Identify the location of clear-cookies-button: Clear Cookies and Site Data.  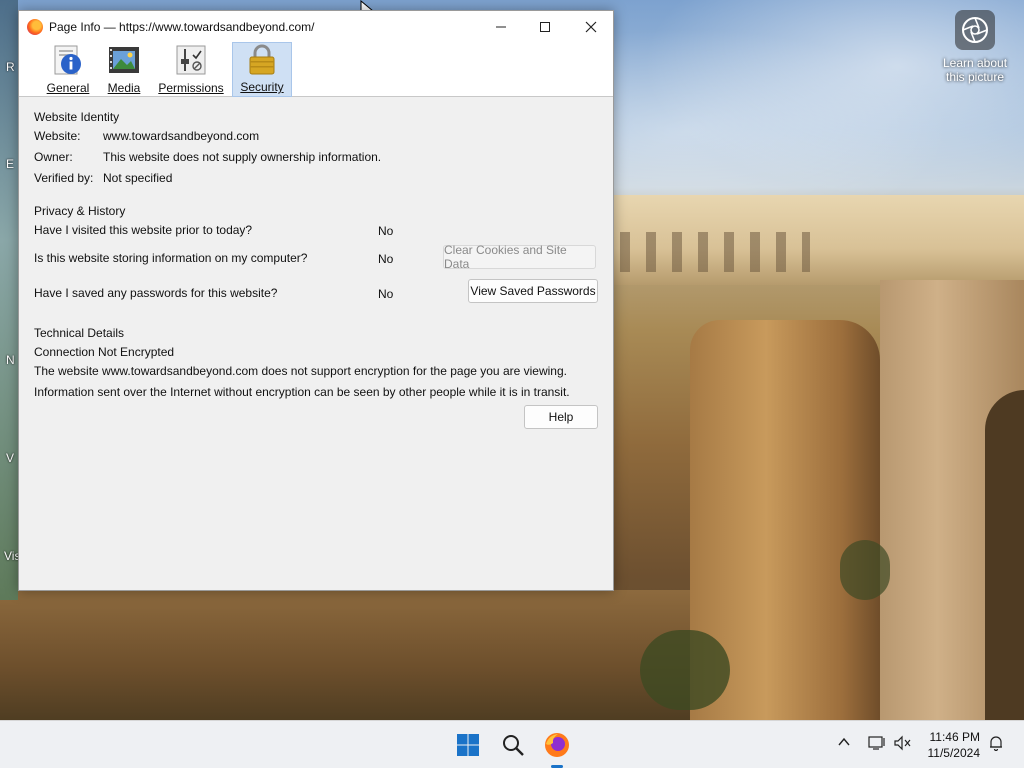
(519, 257).